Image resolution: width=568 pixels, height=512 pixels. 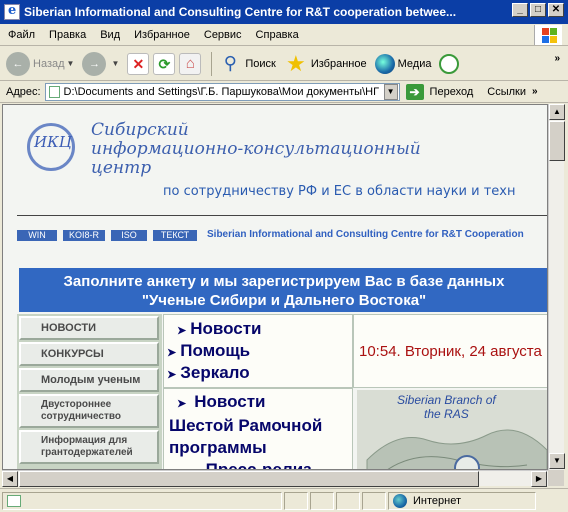 What do you see at coordinates (115, 63) in the screenshot?
I see `forward-dropdown-icon: ▼` at bounding box center [115, 63].